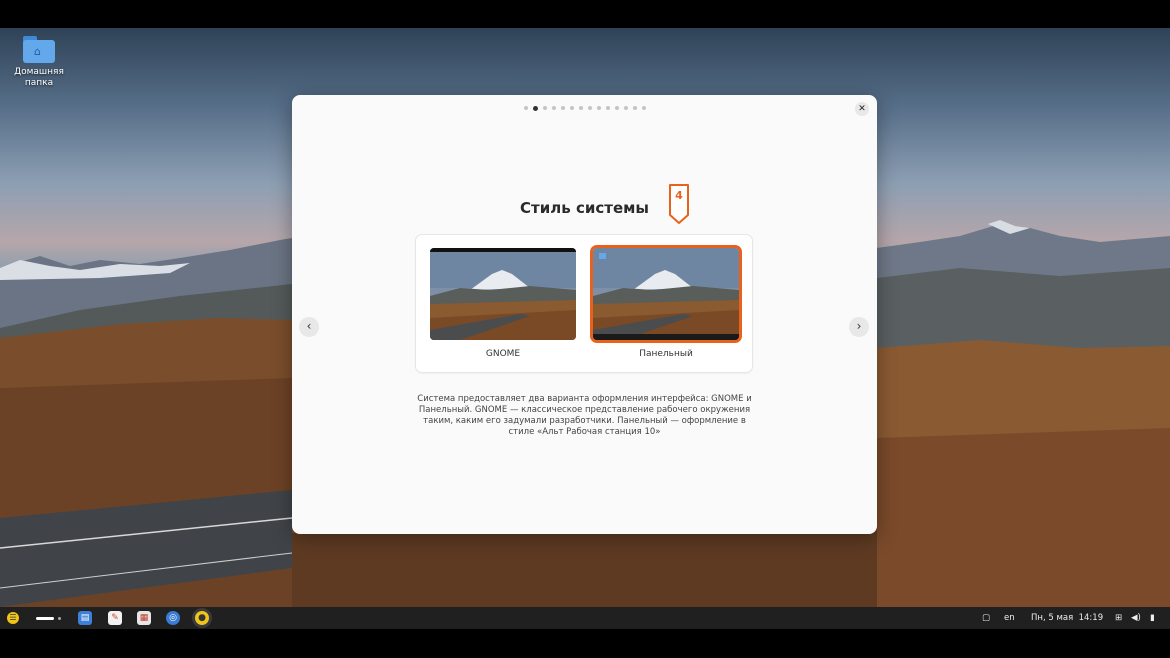  I want to click on option-label: GNOME, so click(503, 354).